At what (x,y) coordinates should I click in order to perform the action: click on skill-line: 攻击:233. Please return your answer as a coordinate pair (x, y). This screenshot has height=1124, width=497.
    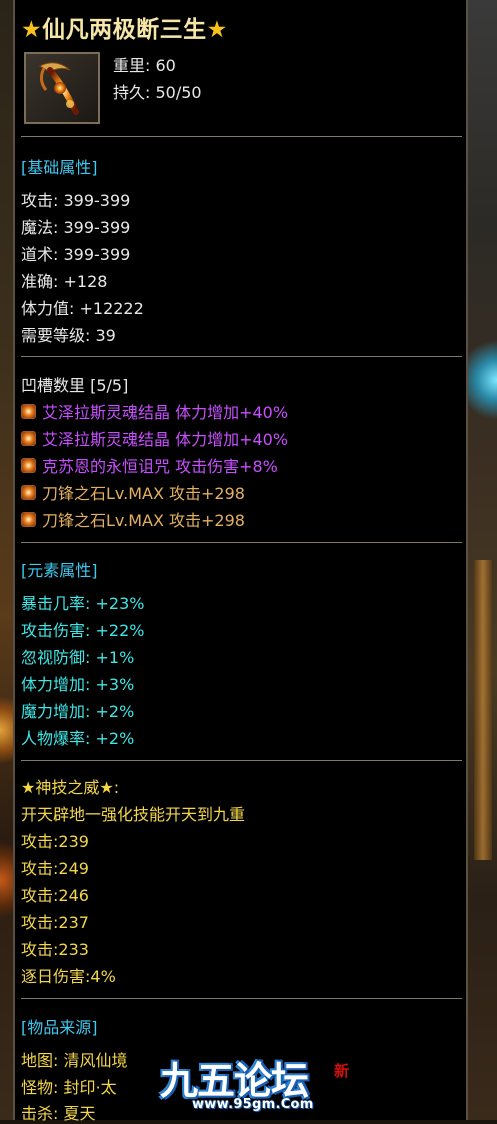
    Looking at the image, I should click on (55, 949).